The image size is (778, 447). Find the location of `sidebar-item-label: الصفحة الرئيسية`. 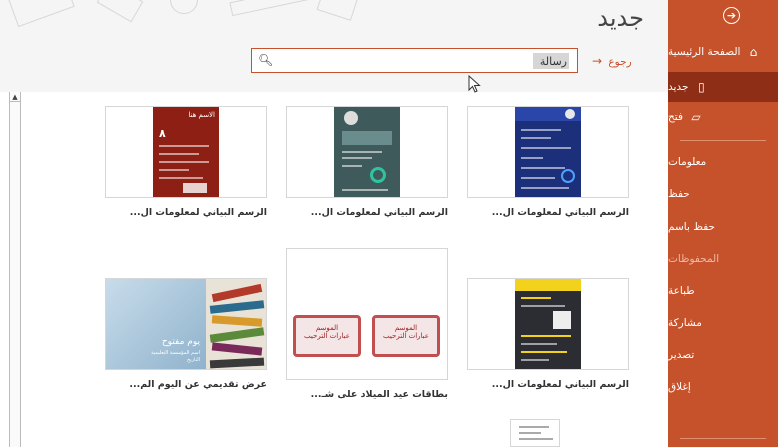

sidebar-item-label: الصفحة الرئيسية is located at coordinates (704, 52).